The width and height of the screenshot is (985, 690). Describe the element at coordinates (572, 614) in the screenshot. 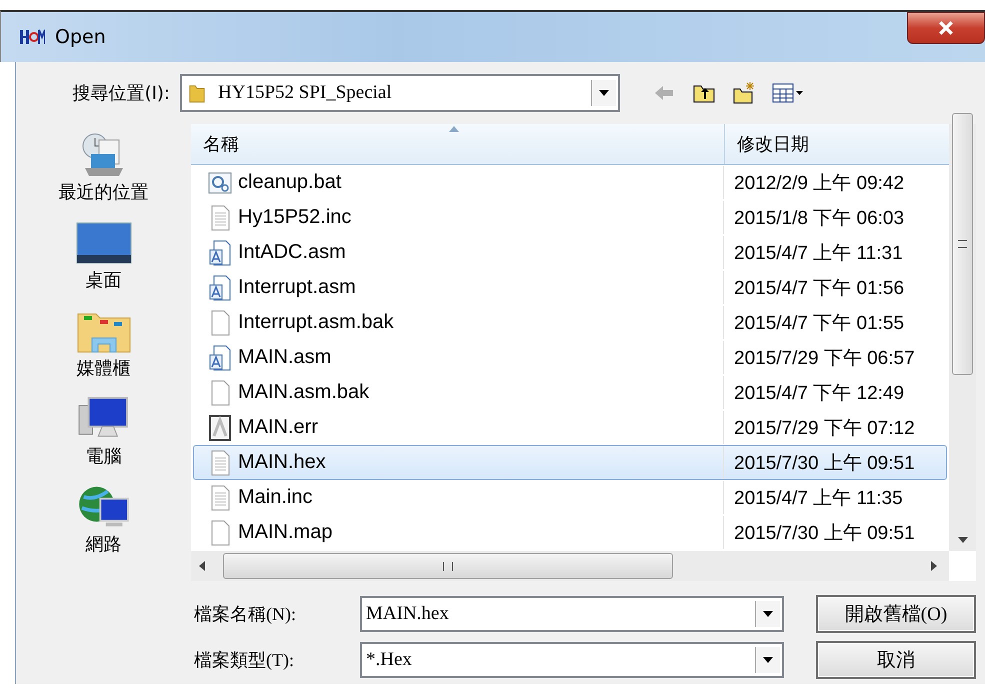

I see `file-name-field: MAIN.hex` at that location.